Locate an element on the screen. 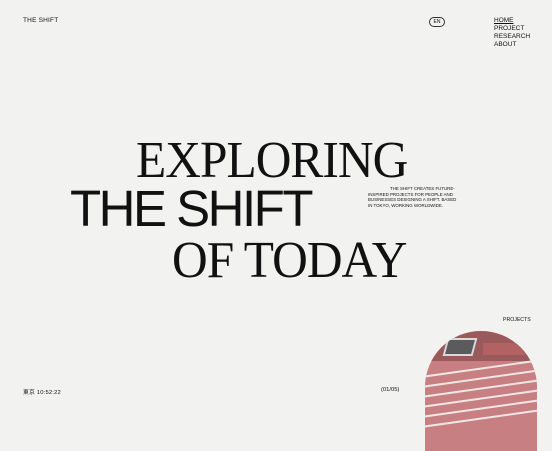 Image resolution: width=552 pixels, height=451 pixels. preview-window-frame is located at coordinates (460, 347).